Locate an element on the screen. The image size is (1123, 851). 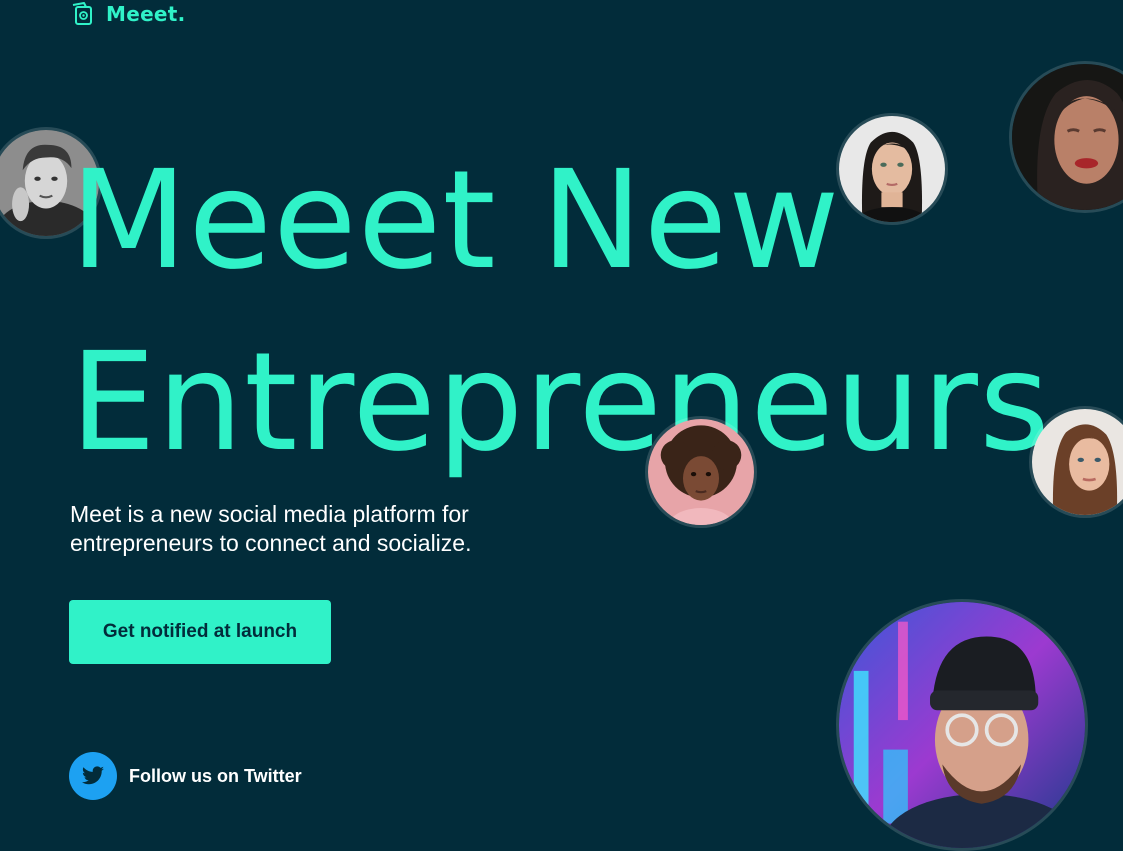
brand-logo: Meeet. is located at coordinates (128, 14).